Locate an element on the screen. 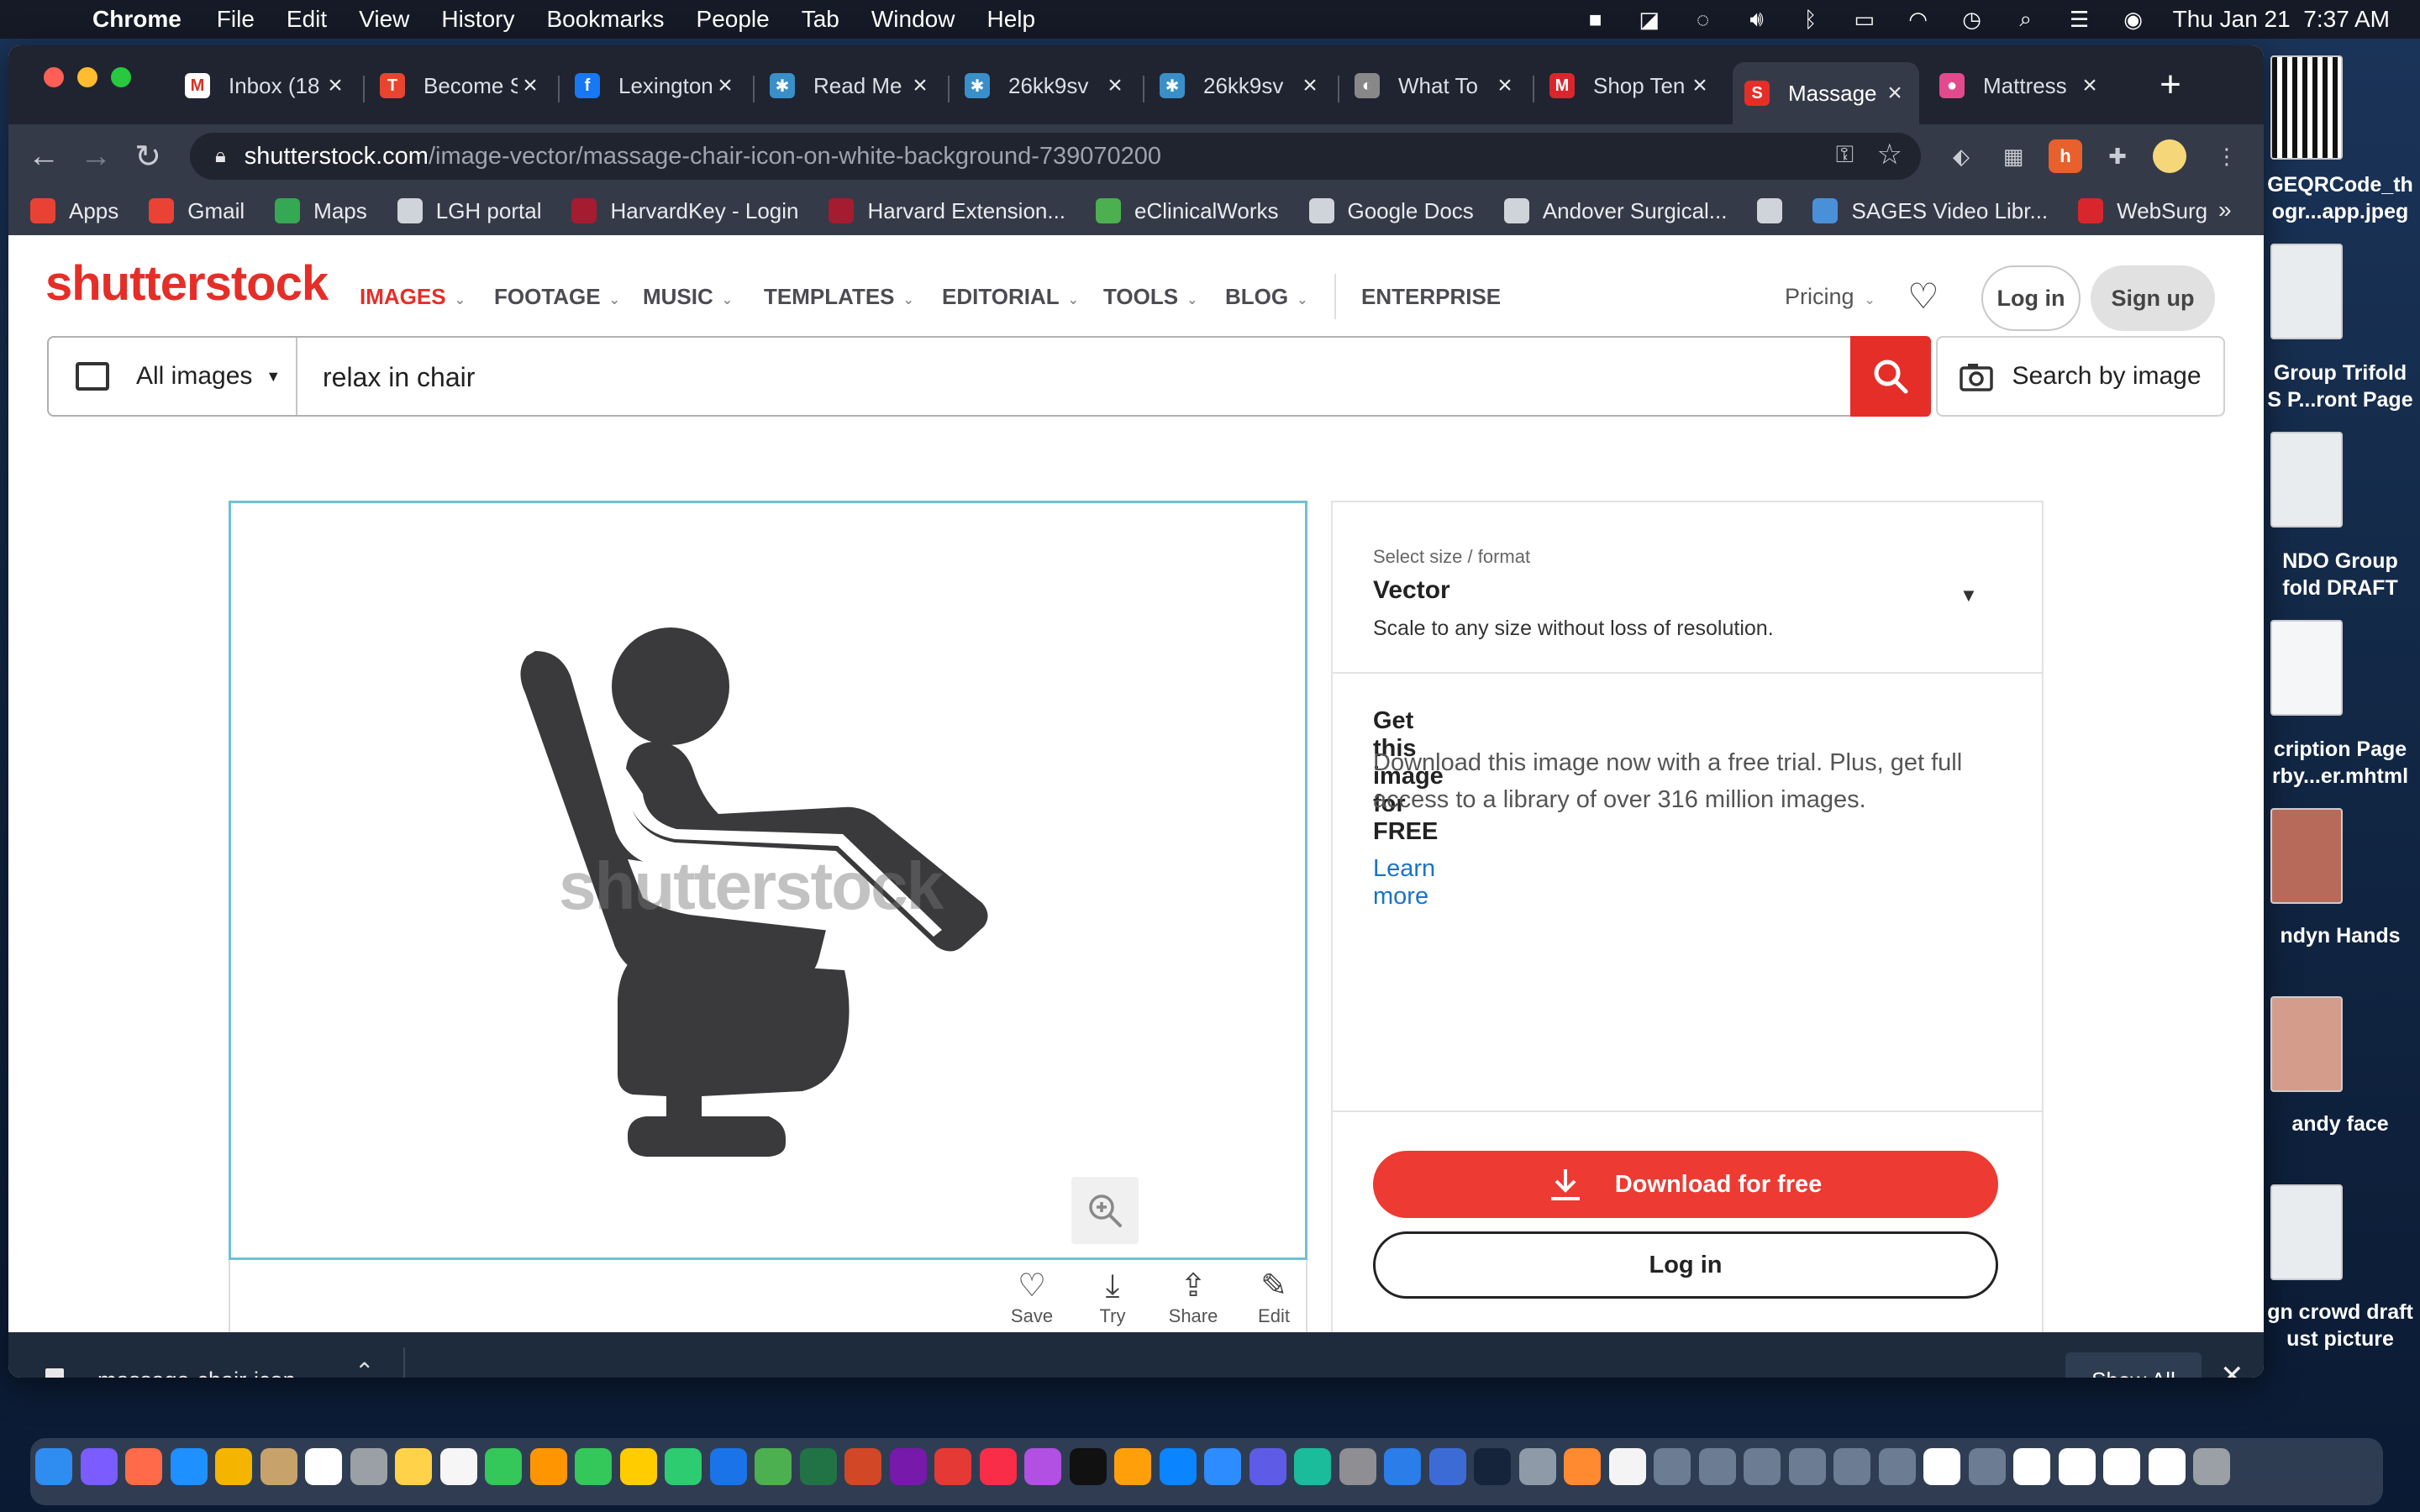 This screenshot has height=1512, width=2420. bookmark-item: HarvardKey - Login is located at coordinates (684, 211).